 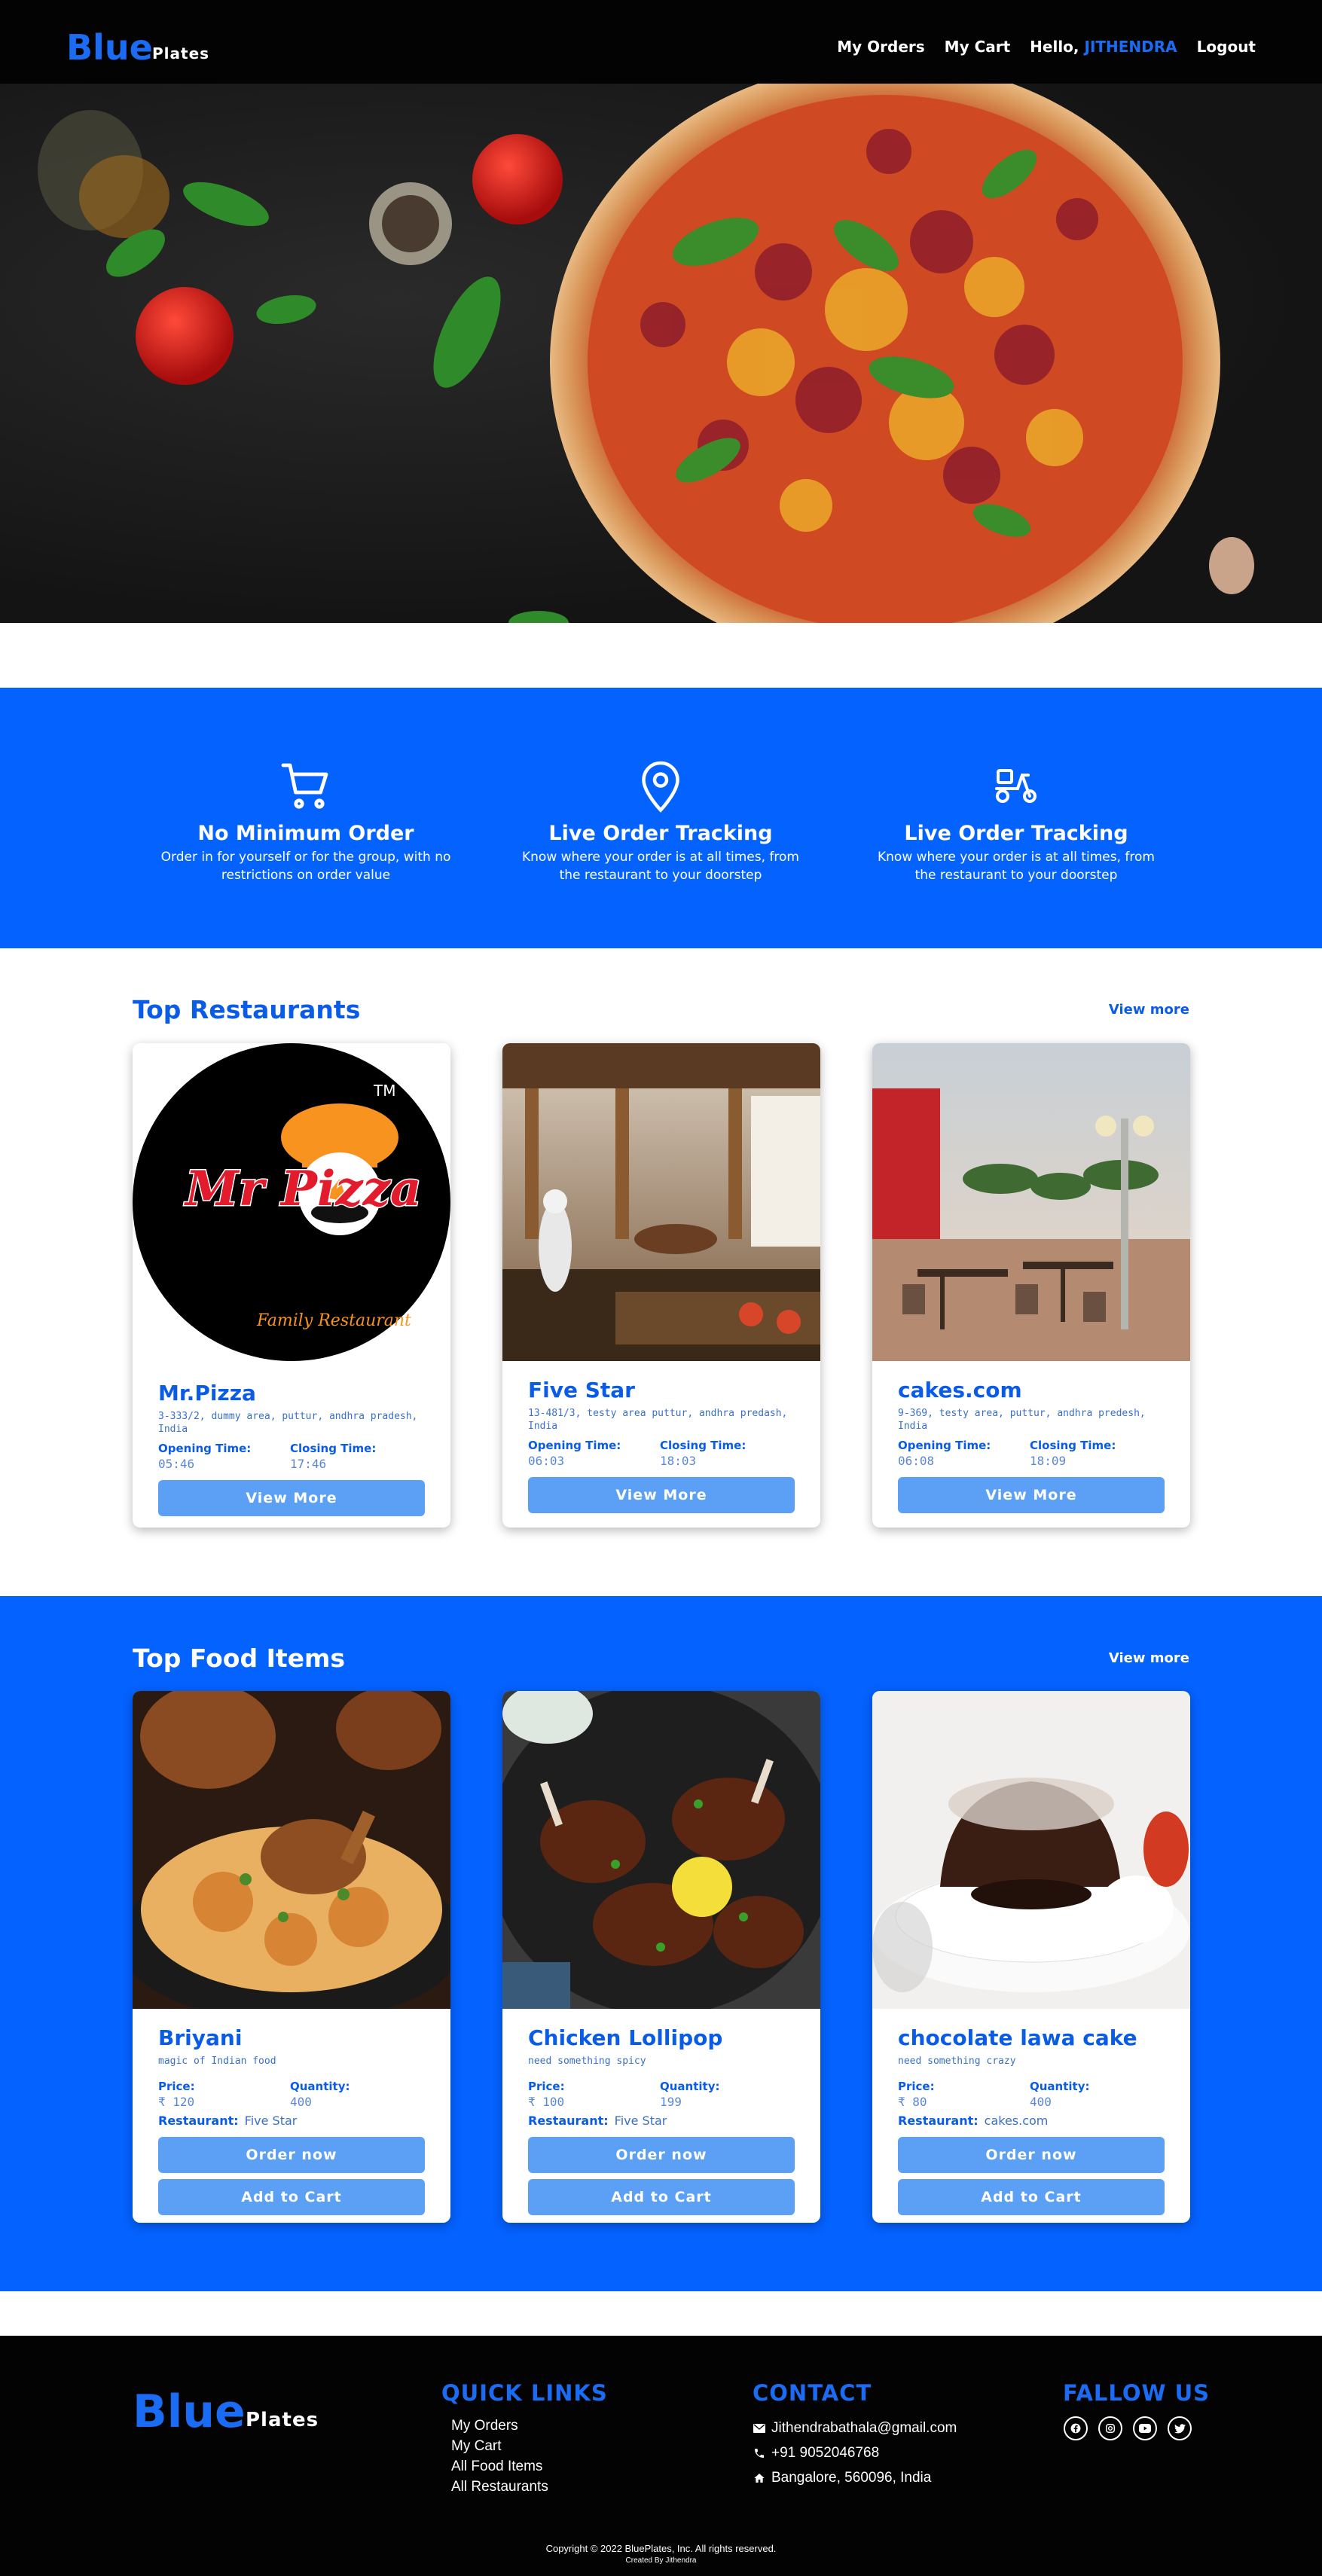 What do you see at coordinates (1016, 2121) in the screenshot?
I see `restaurant-value: cakes.com` at bounding box center [1016, 2121].